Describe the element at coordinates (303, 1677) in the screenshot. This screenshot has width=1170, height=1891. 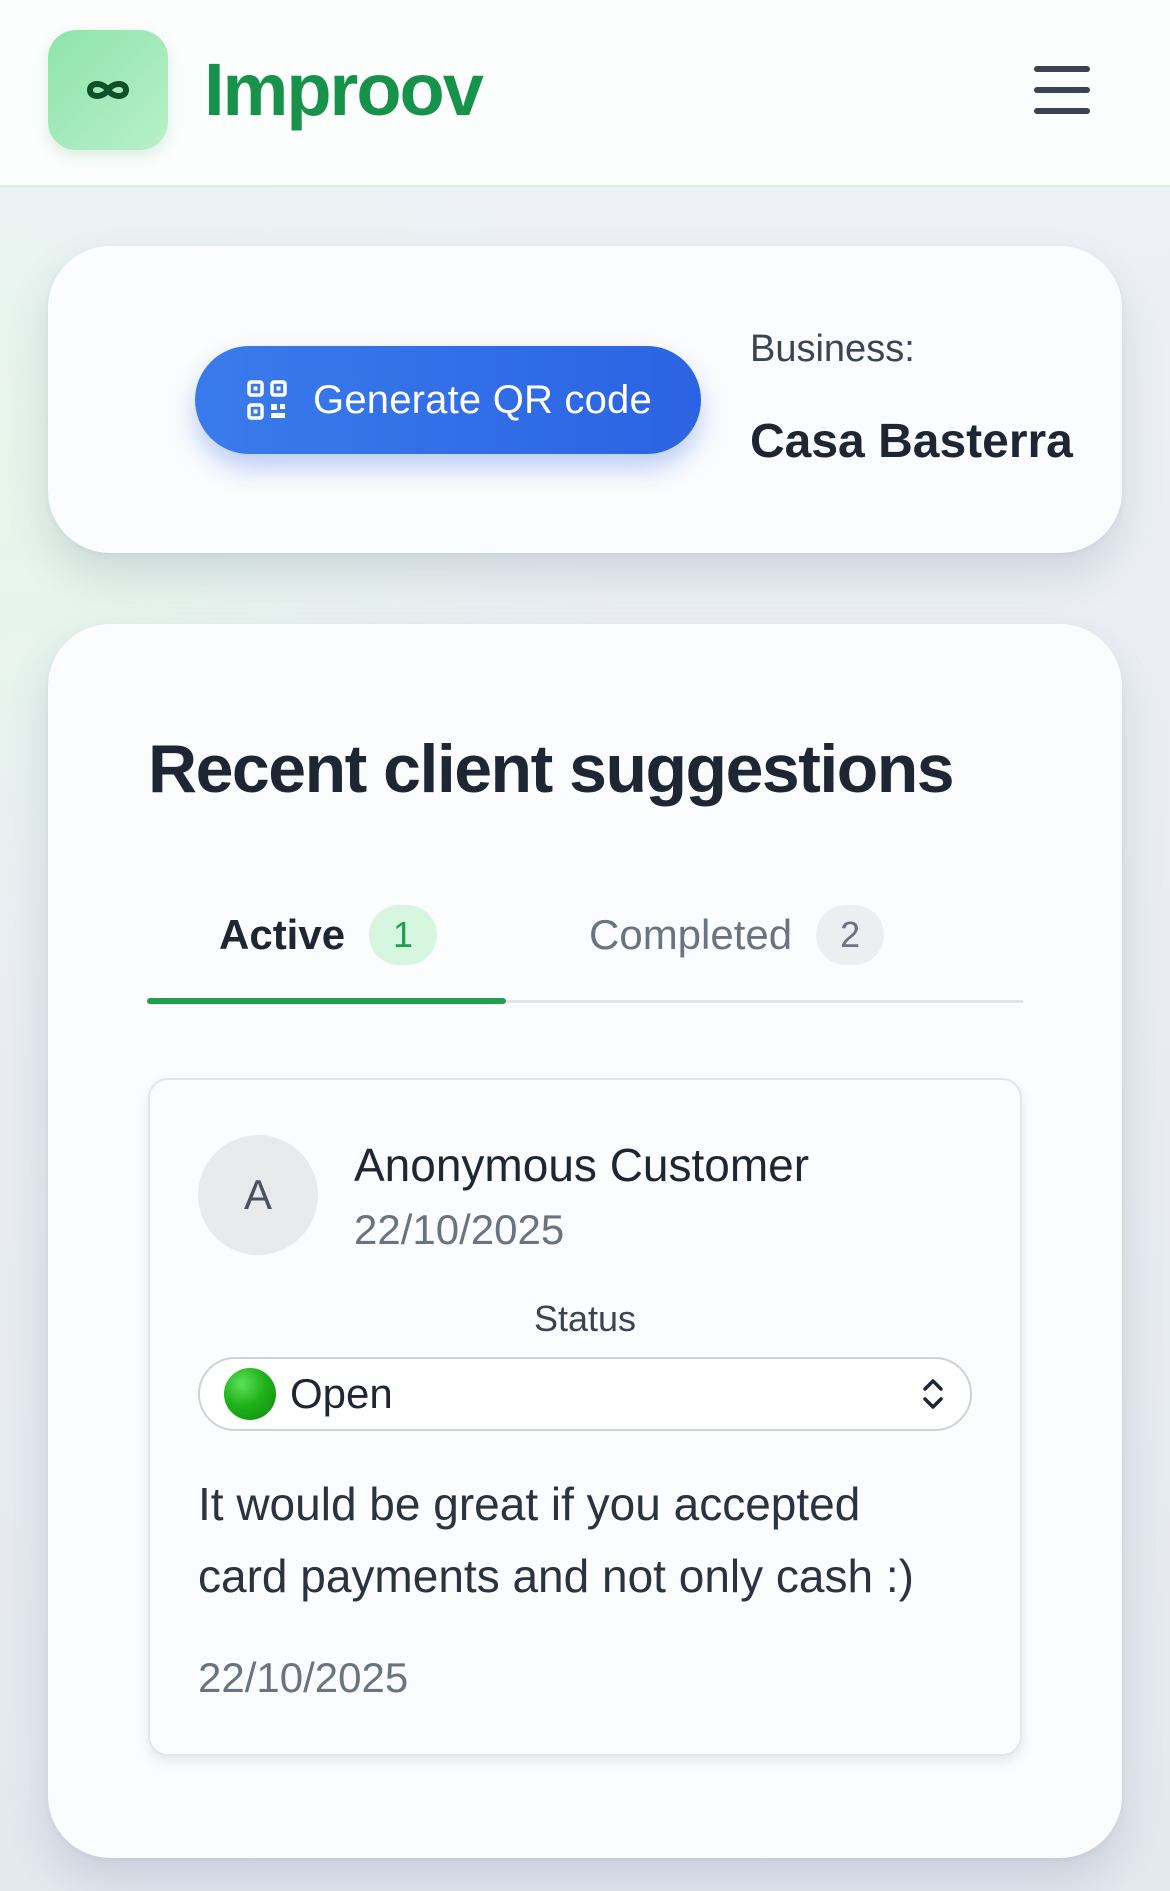
I see `suggestion-date: 22/10/2025` at that location.